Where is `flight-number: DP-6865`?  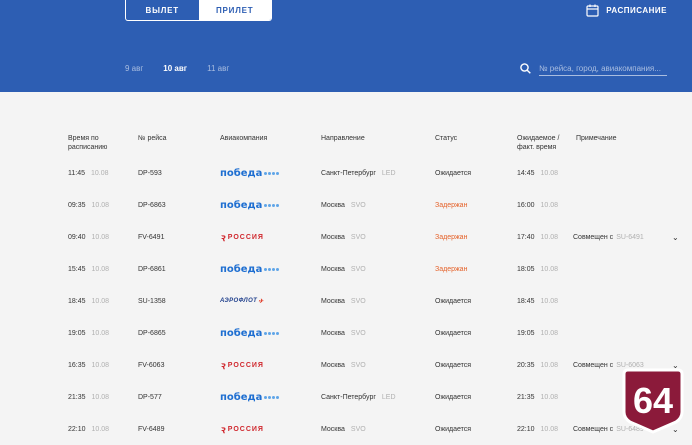
flight-number: DP-6865 is located at coordinates (152, 333).